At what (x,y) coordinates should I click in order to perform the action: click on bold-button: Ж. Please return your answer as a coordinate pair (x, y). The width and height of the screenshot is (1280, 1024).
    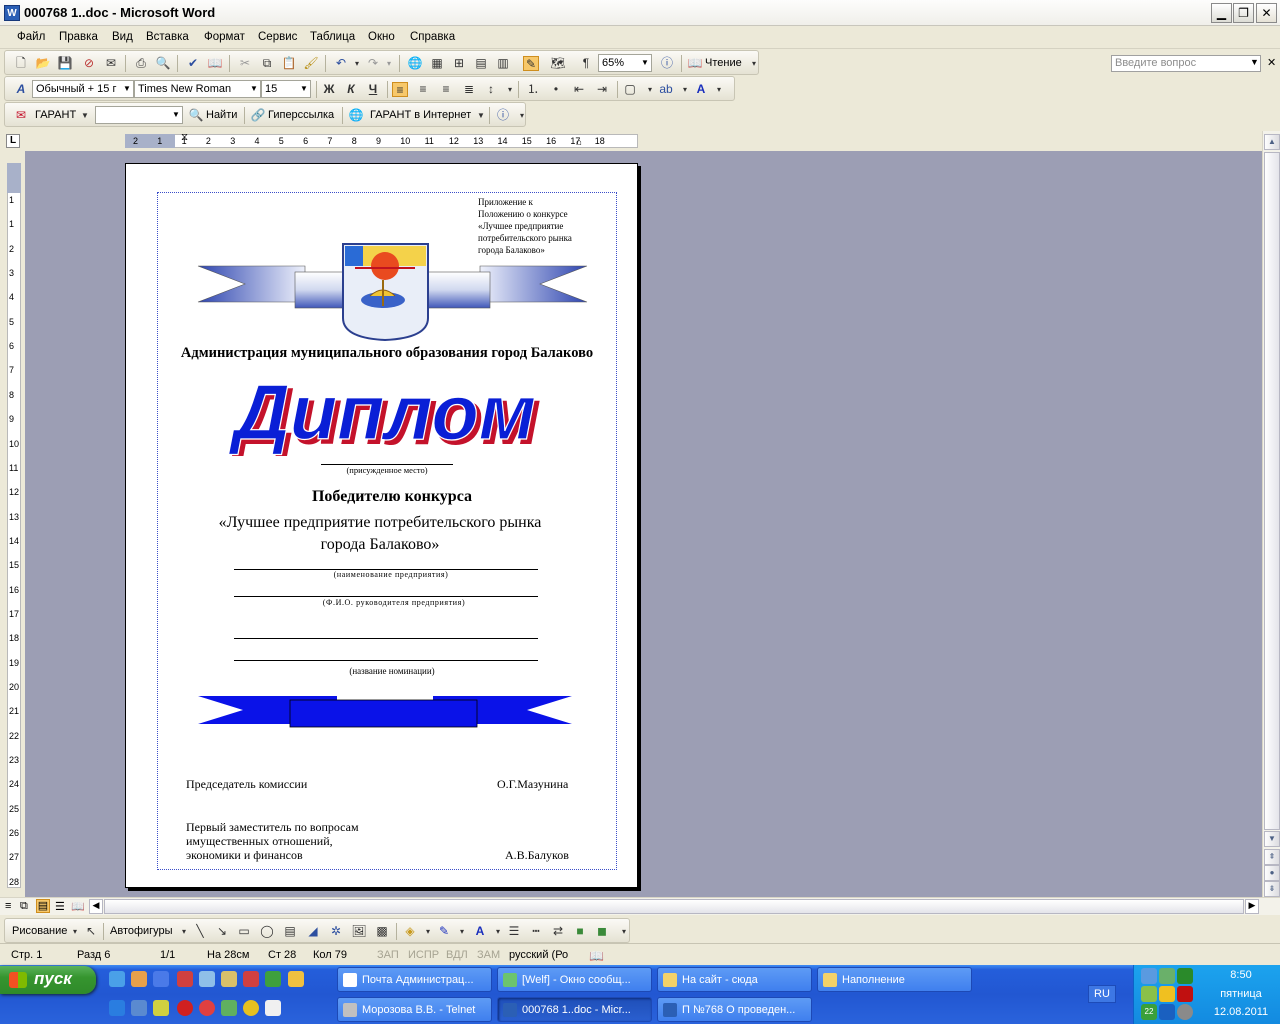
    Looking at the image, I should click on (329, 89).